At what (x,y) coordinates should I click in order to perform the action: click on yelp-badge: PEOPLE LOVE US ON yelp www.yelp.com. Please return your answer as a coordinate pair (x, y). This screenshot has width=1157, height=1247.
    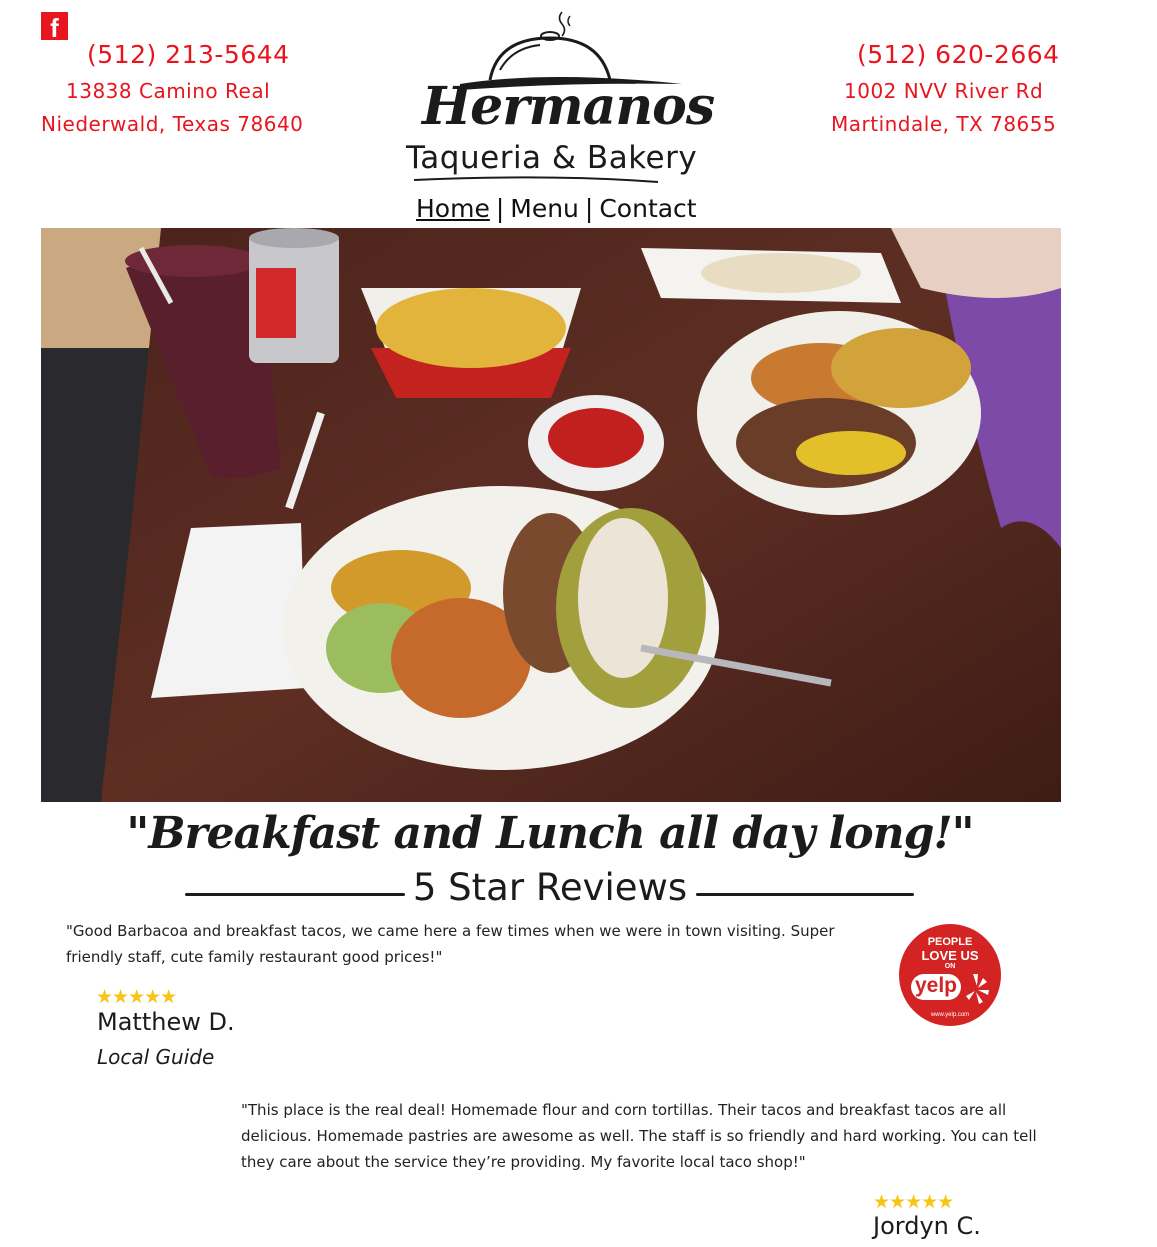
    Looking at the image, I should click on (950, 975).